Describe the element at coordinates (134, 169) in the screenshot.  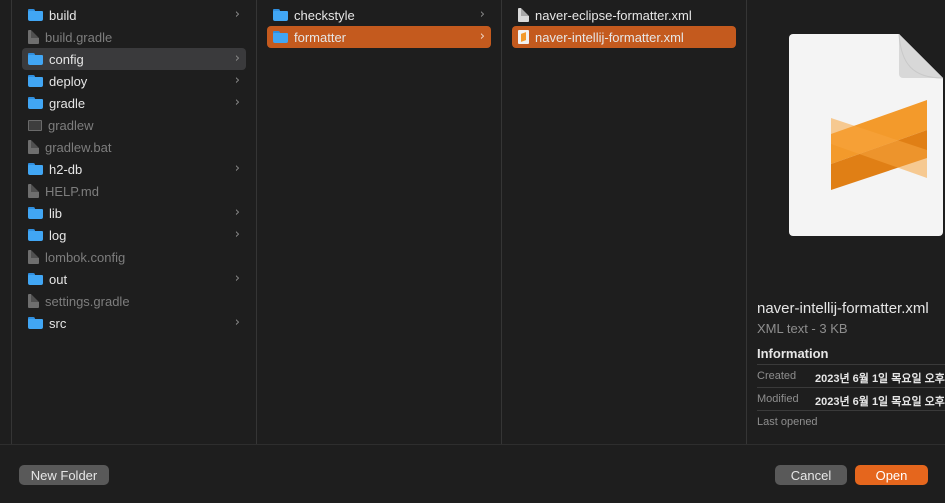
I see `list-item: h2-db ›` at that location.